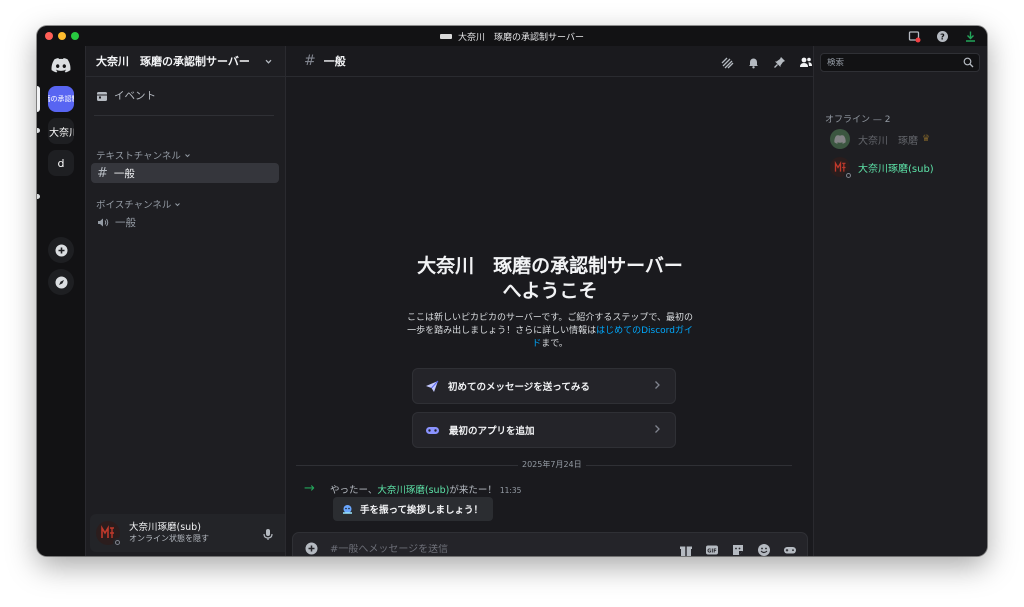 The height and width of the screenshot is (607, 1024). What do you see at coordinates (185, 61) in the screenshot?
I see `server-header: 大奈川 琢磨の承認制サーバー` at bounding box center [185, 61].